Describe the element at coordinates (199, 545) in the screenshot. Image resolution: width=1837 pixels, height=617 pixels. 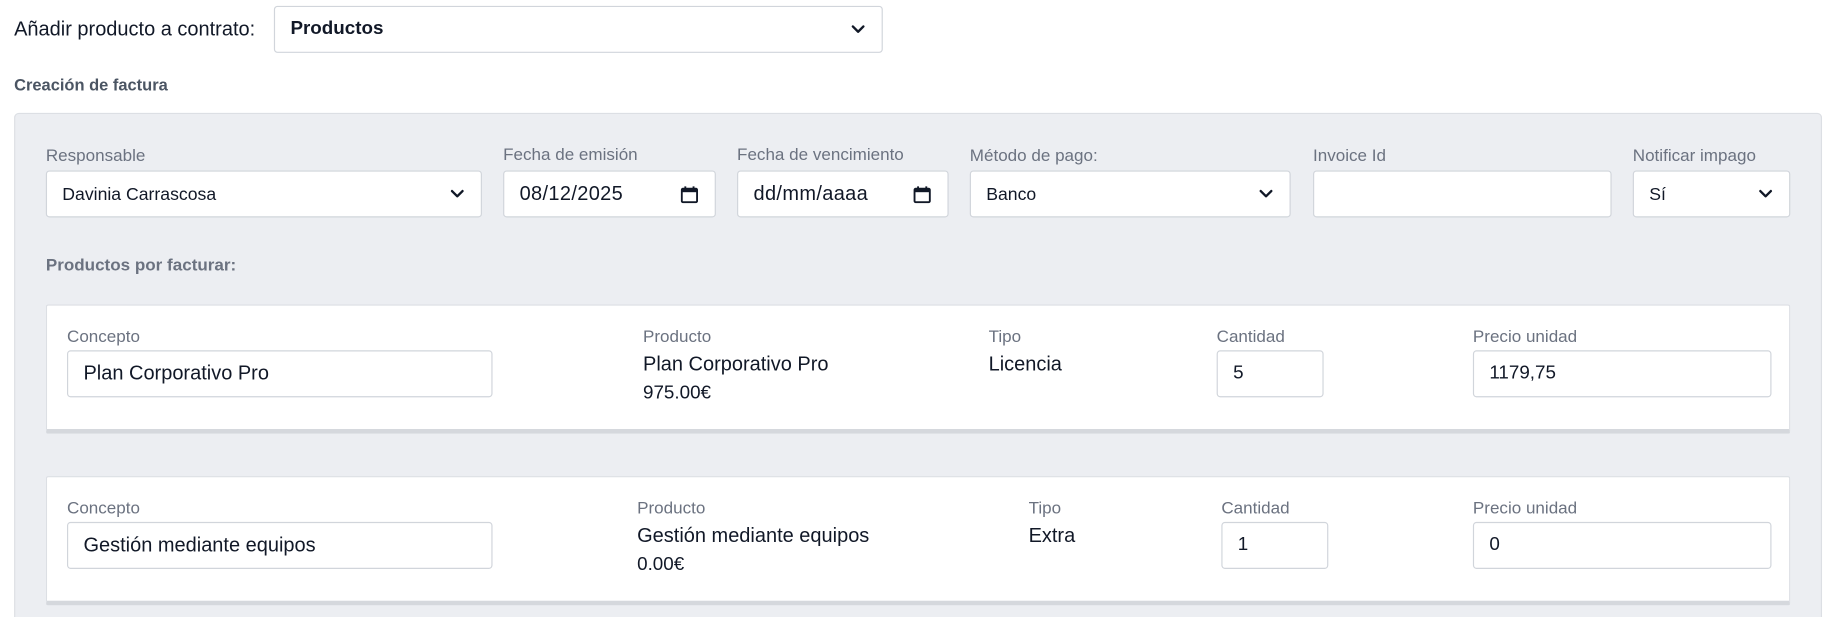
I see `concept-value: Gestión mediante equipos` at that location.